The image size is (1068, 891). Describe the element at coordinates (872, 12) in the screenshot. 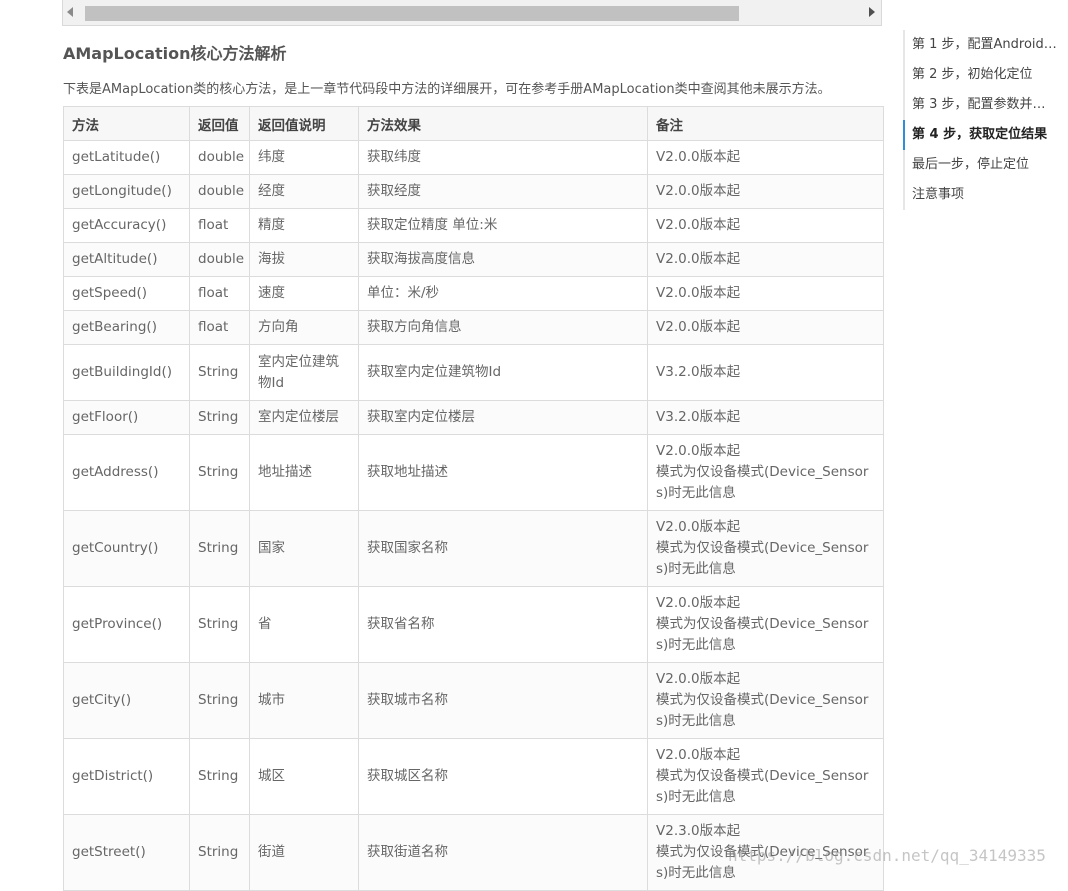

I see `scroll-right-icon` at that location.